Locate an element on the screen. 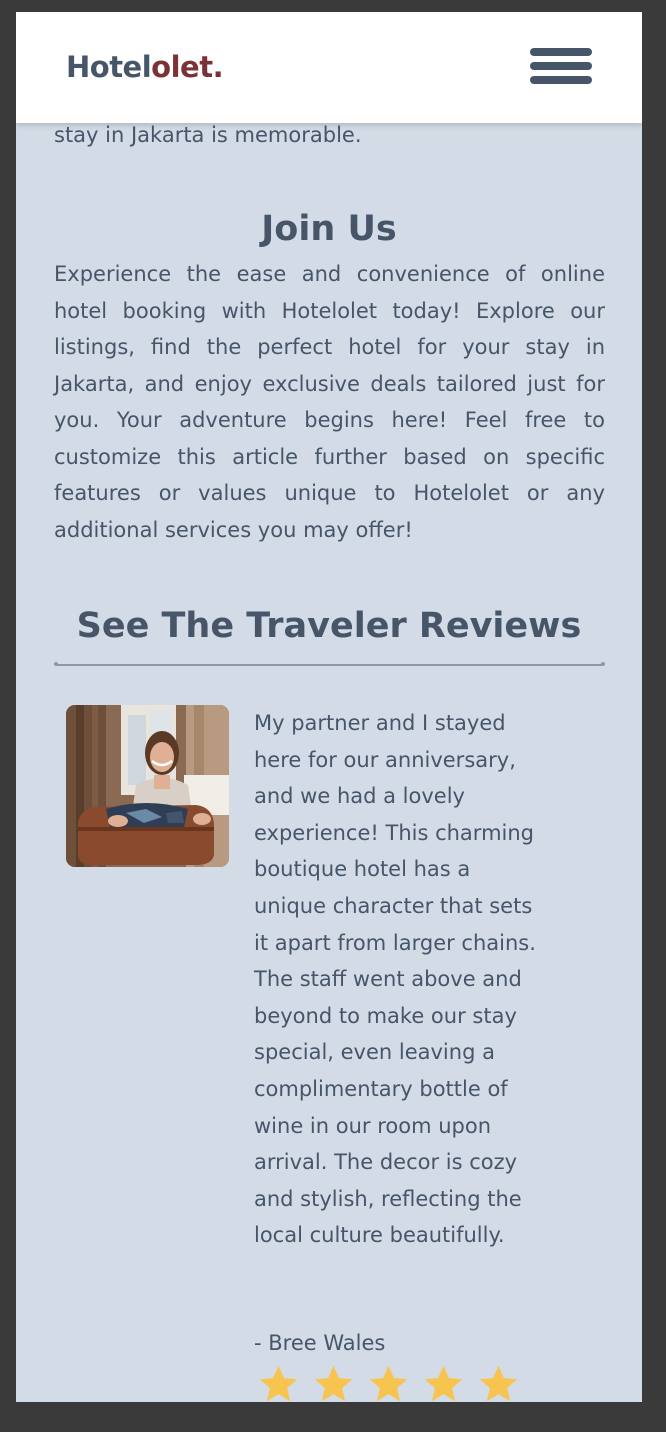 The width and height of the screenshot is (666, 1432). logo-accent: olet. is located at coordinates (187, 67).